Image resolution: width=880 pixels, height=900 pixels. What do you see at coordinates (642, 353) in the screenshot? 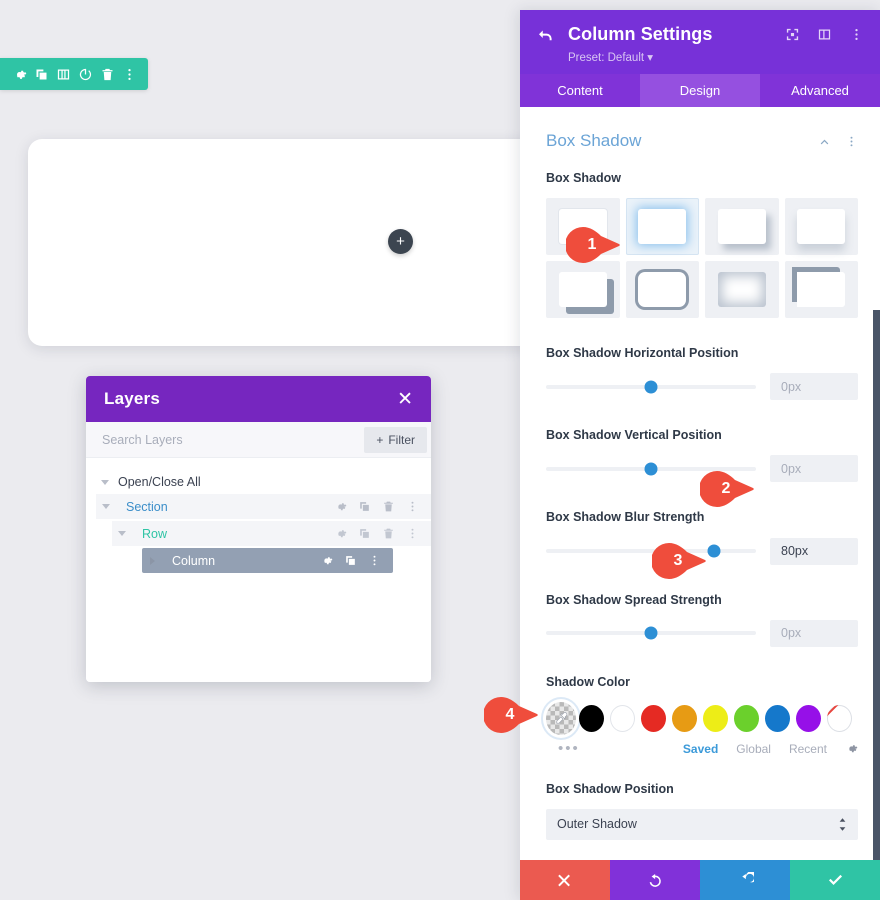
I see `horizontal-position-label: Box Shadow Horizontal Position` at bounding box center [642, 353].